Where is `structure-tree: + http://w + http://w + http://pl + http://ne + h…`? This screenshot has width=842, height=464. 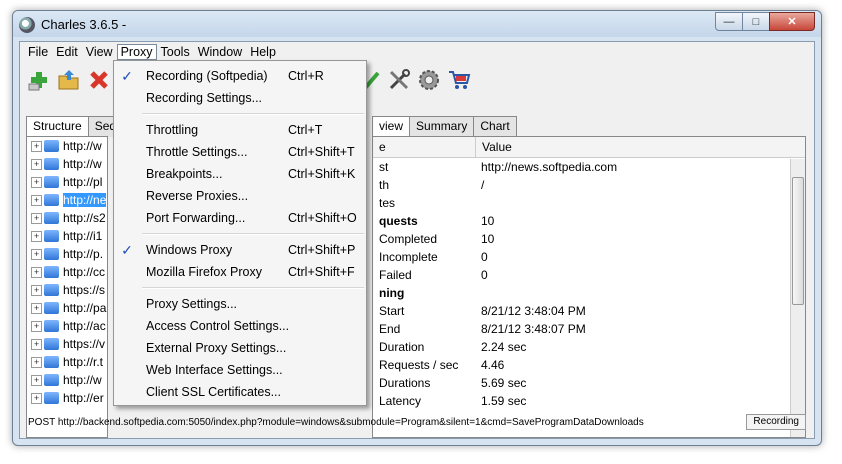
structure-tree: + http://w + http://w + http://pl + http://ne + h… is located at coordinates (67, 287).